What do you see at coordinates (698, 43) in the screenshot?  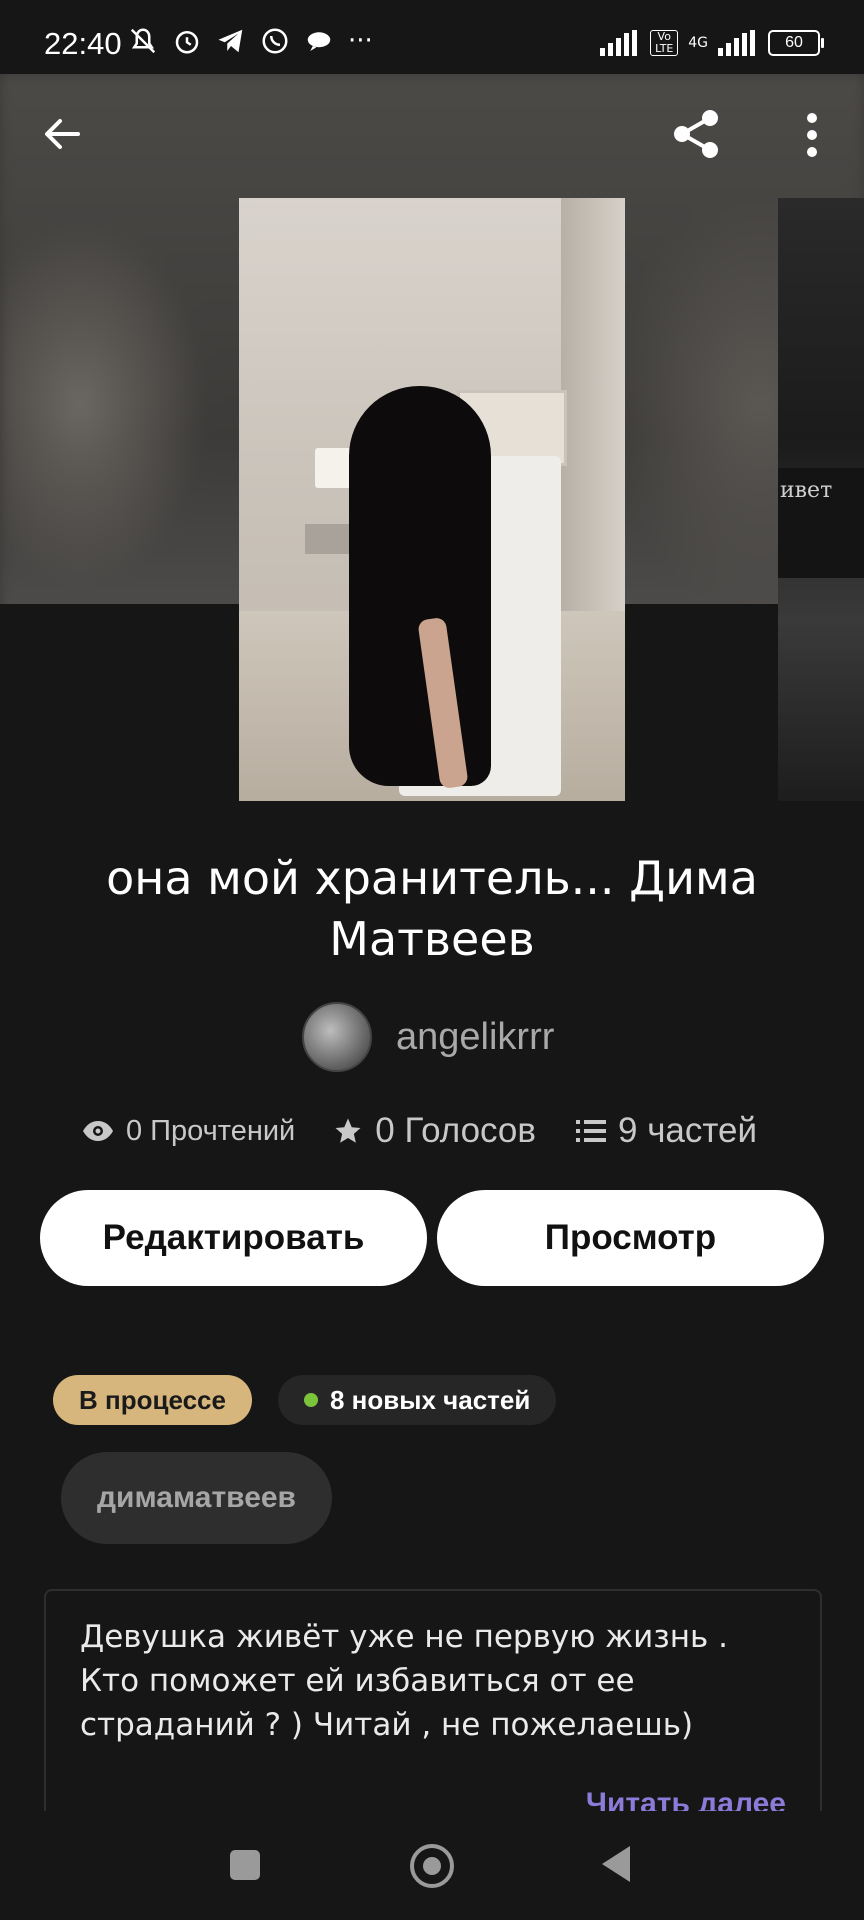 I see `network-type: 4G` at bounding box center [698, 43].